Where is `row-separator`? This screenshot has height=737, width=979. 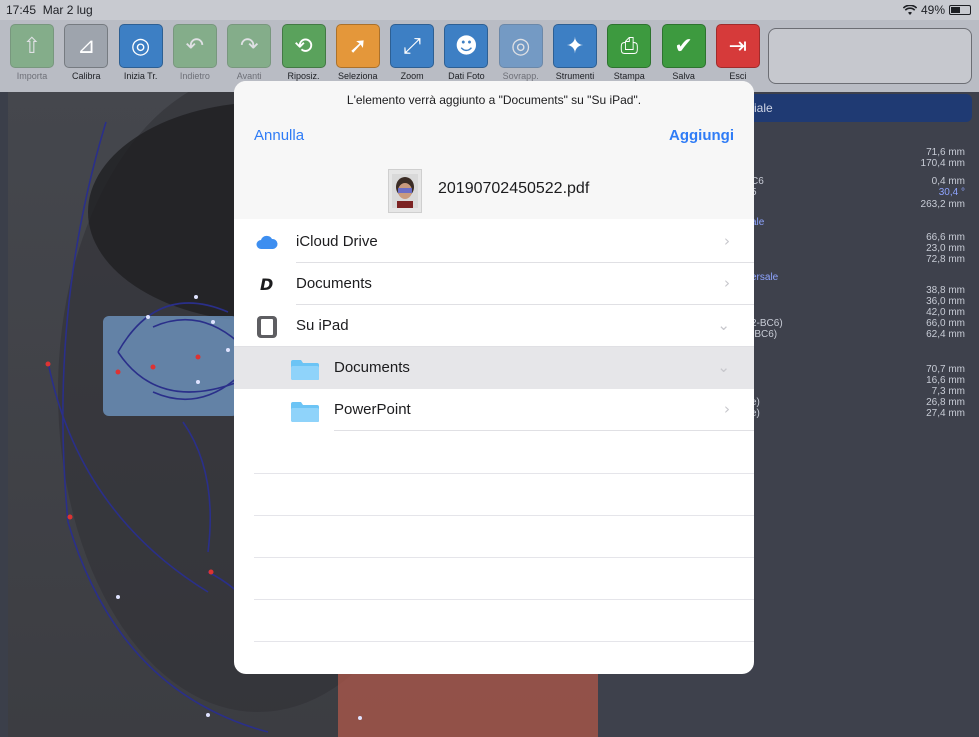
row-separator is located at coordinates (544, 430).